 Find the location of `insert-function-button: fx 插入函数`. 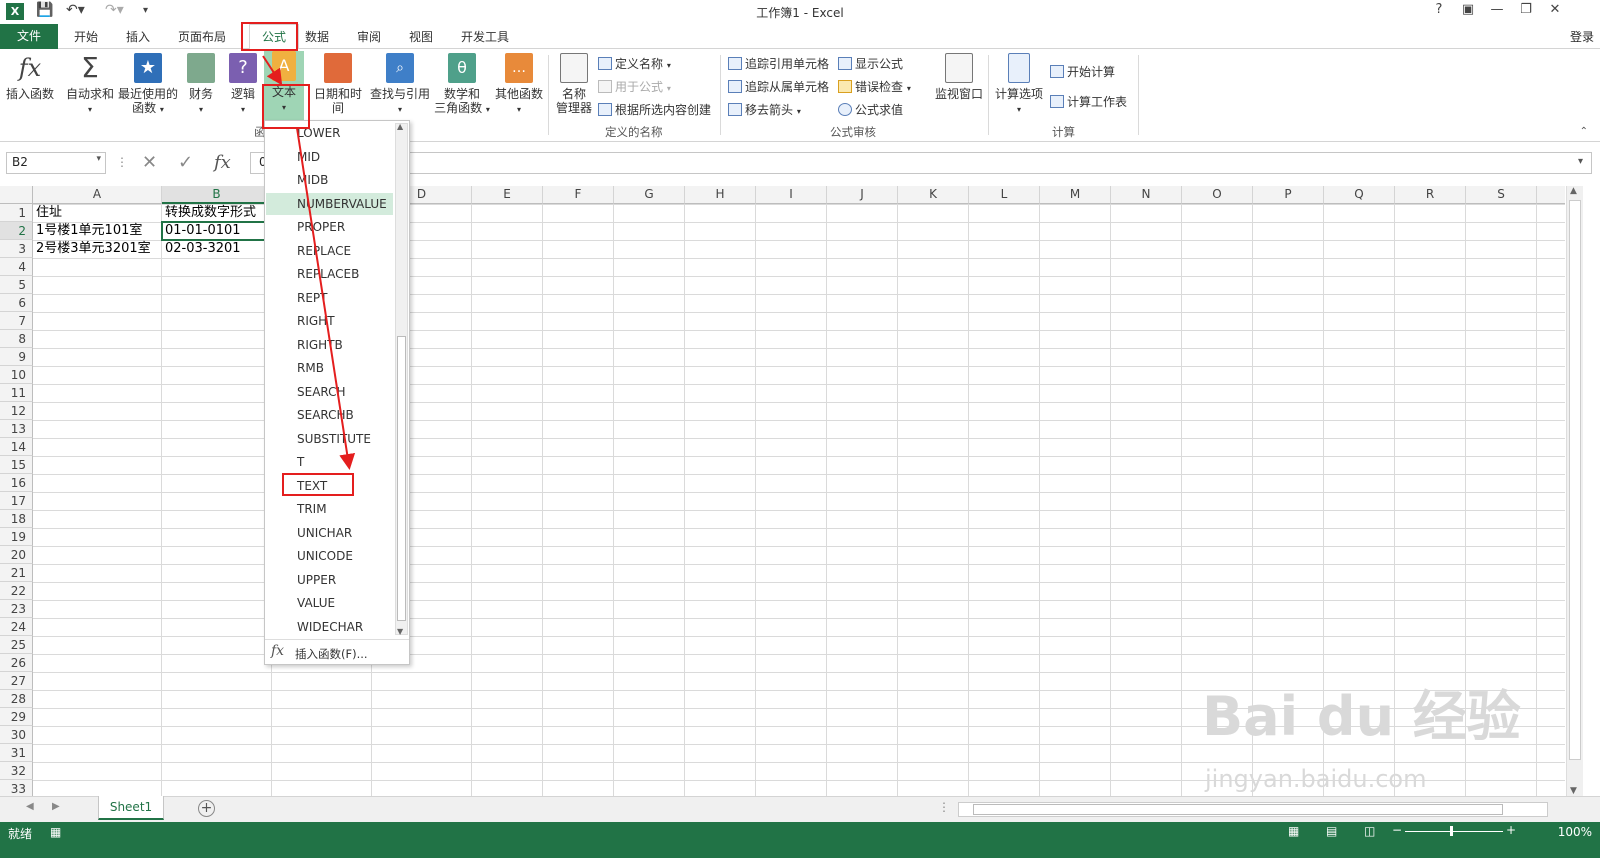

insert-function-button: fx 插入函数 is located at coordinates (30, 77).